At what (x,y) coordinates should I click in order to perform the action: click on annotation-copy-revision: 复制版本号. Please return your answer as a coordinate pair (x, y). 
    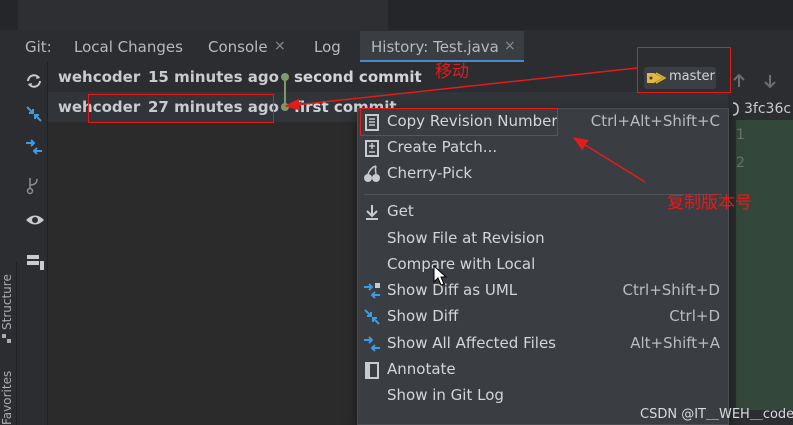
    Looking at the image, I should click on (709, 203).